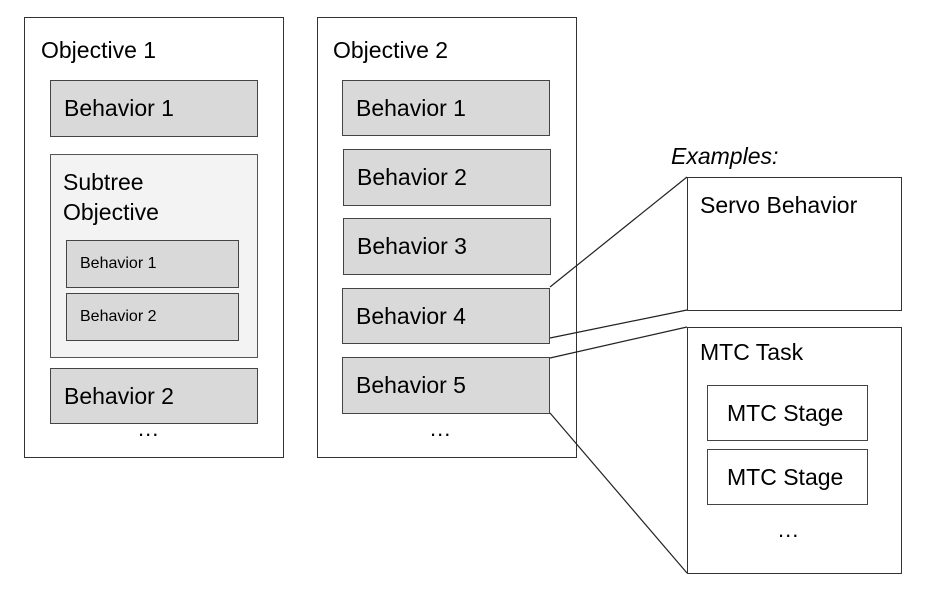 The image size is (928, 612). I want to click on connector-behavior-4-to-servo-top, so click(618, 232).